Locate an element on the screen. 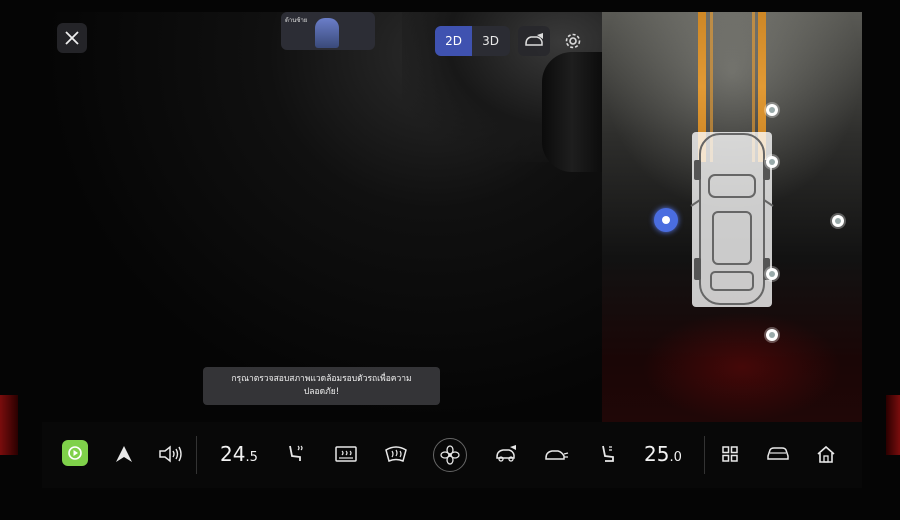 This screenshot has width=900, height=520. sensor-front-inner is located at coordinates (772, 162).